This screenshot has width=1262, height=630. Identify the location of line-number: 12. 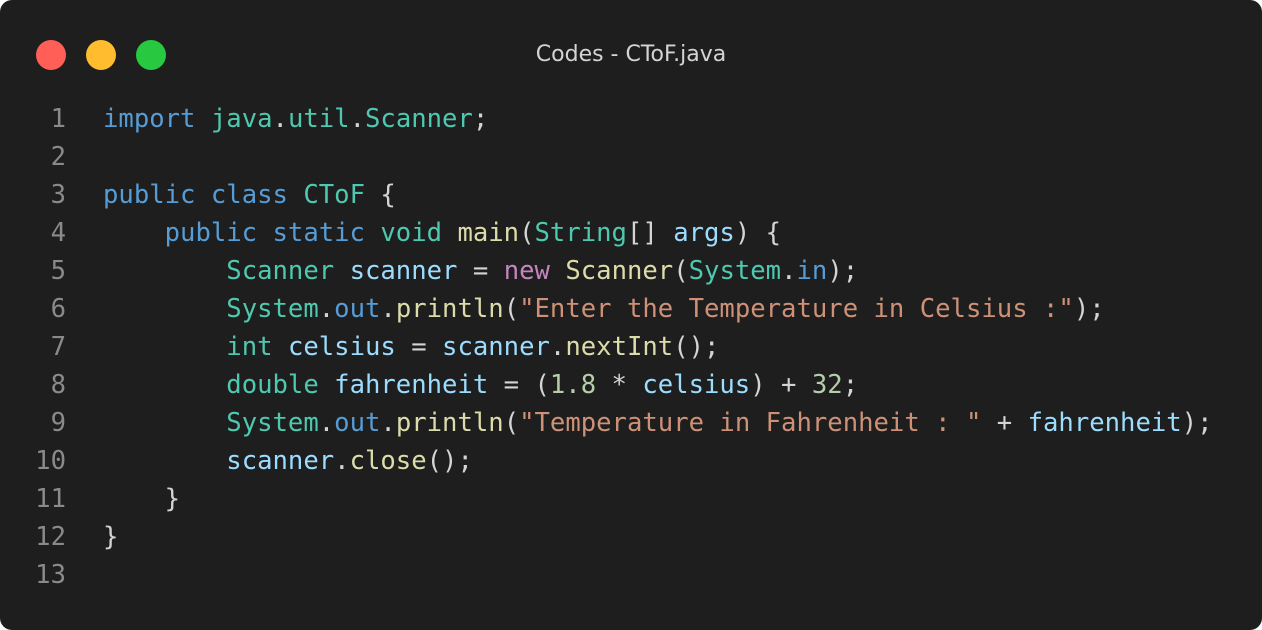
(50, 537).